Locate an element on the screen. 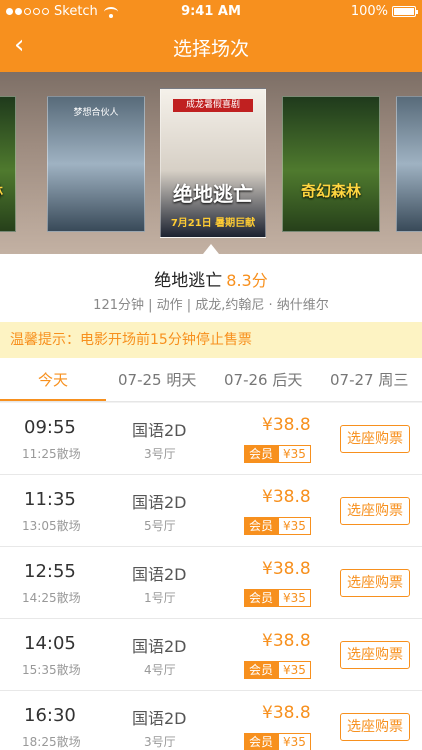  session-row: 12:55 14:25散场 国语2D 1号厅 ¥38.8 会员 ¥35 选座购票 is located at coordinates (211, 583).